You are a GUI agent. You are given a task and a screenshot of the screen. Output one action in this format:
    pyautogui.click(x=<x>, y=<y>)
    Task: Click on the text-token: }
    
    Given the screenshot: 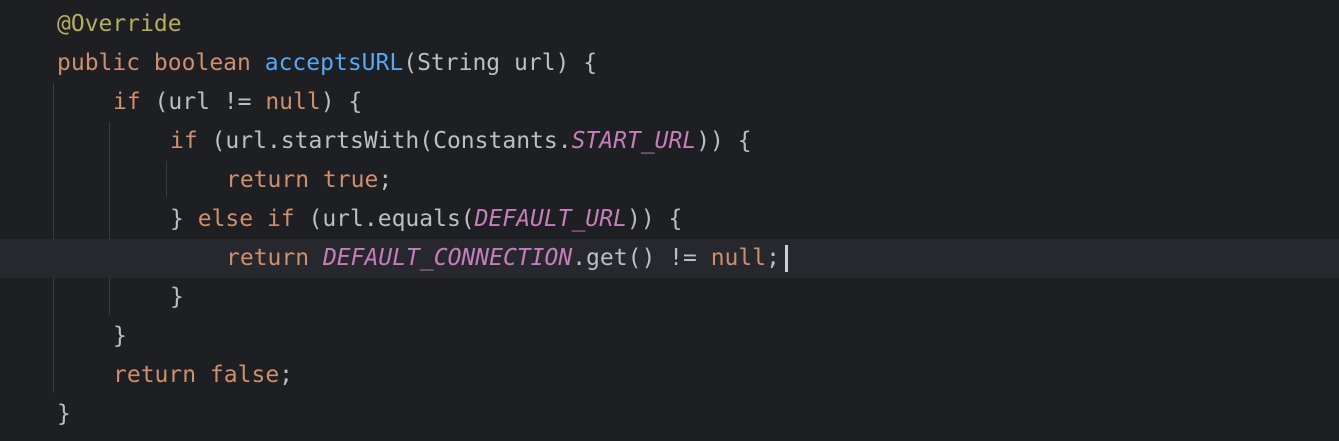 What is the action you would take?
    pyautogui.click(x=184, y=219)
    